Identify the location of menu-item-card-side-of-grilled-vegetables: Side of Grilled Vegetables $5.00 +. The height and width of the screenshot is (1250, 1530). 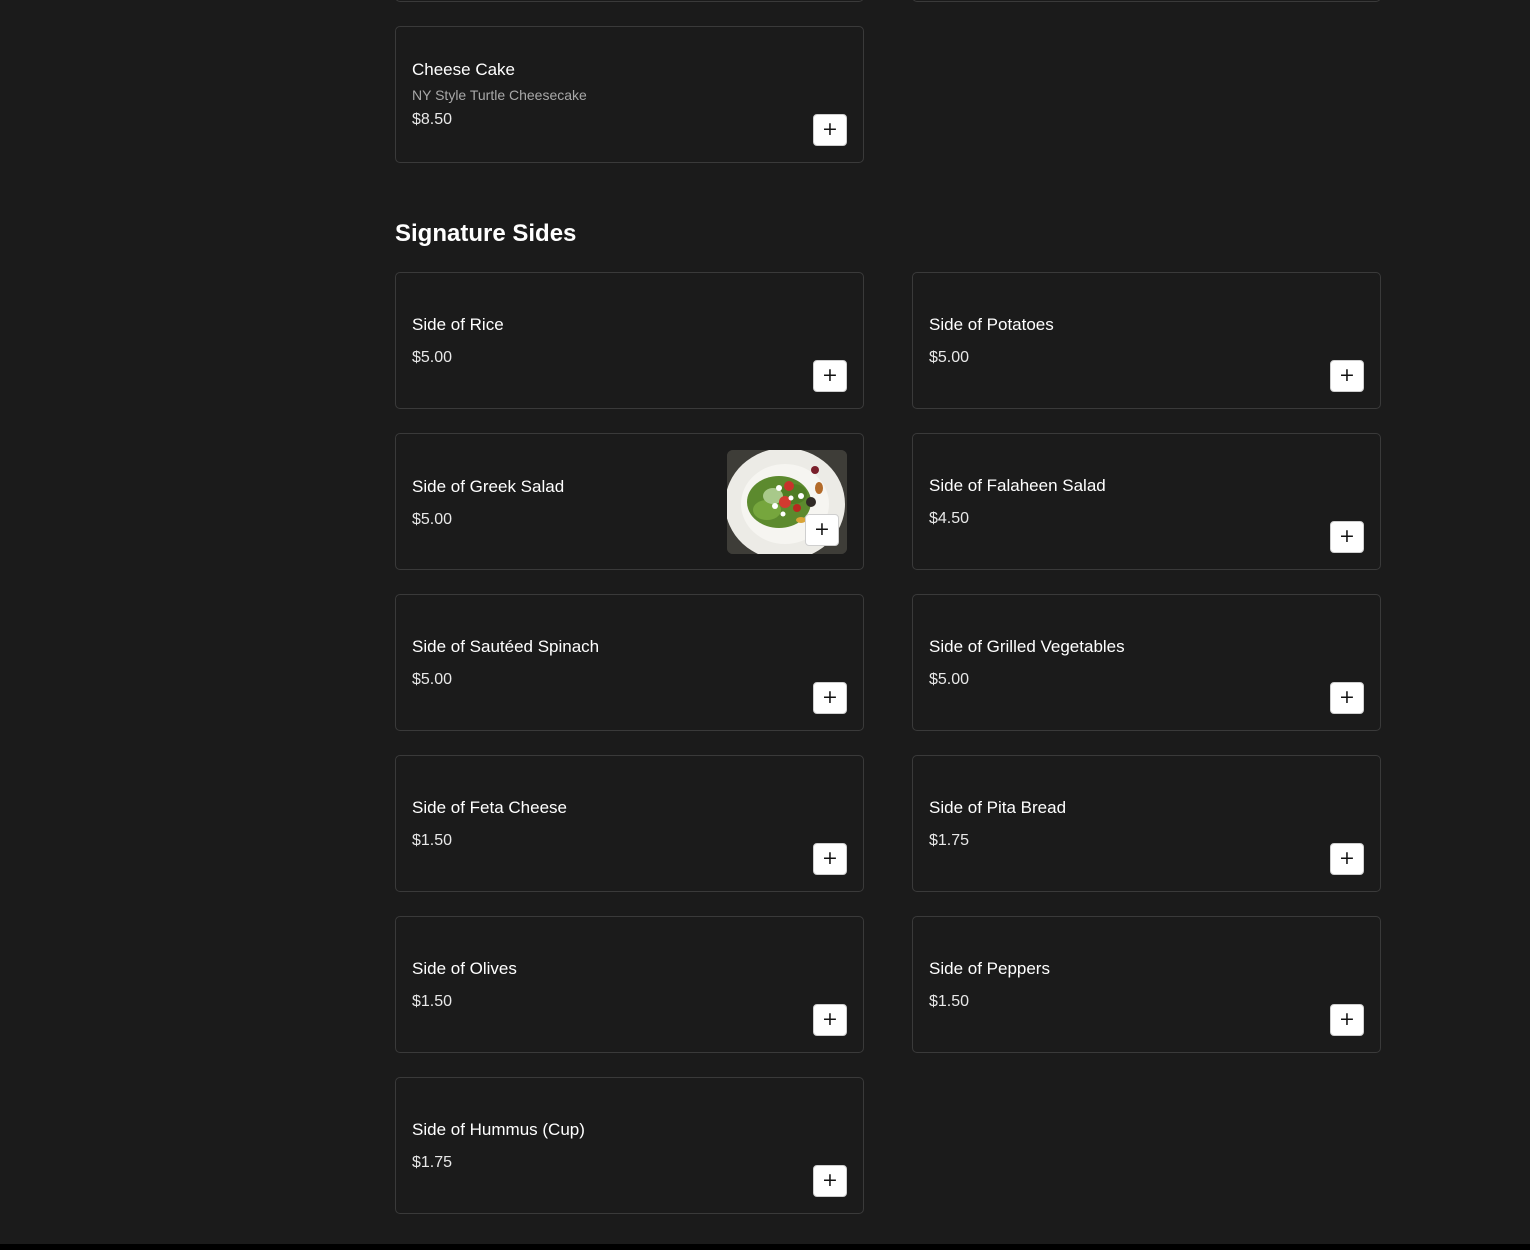
(1146, 662).